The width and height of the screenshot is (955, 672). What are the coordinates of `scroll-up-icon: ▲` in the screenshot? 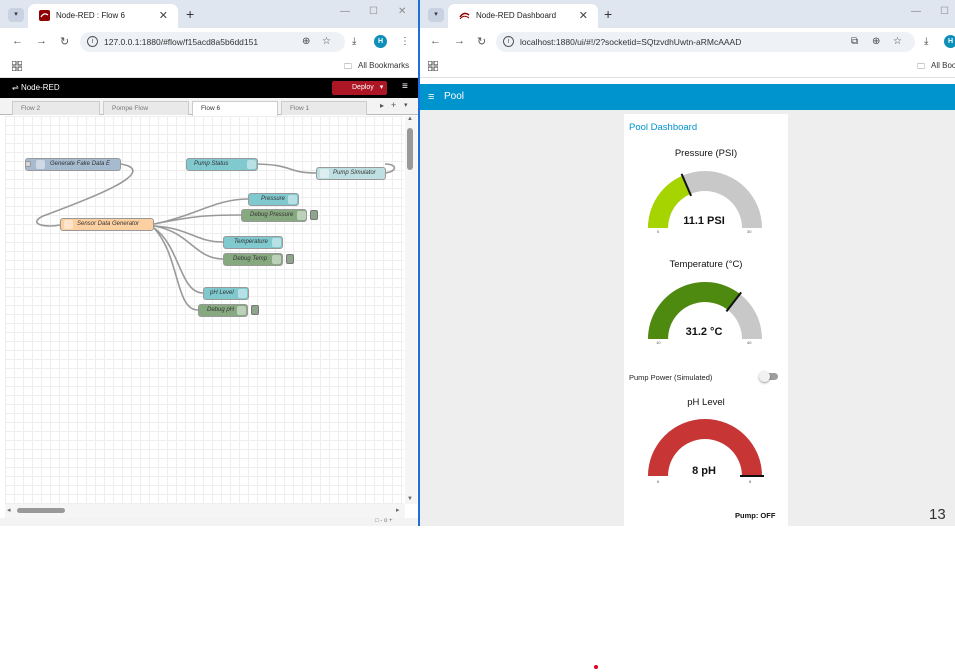 It's located at (410, 119).